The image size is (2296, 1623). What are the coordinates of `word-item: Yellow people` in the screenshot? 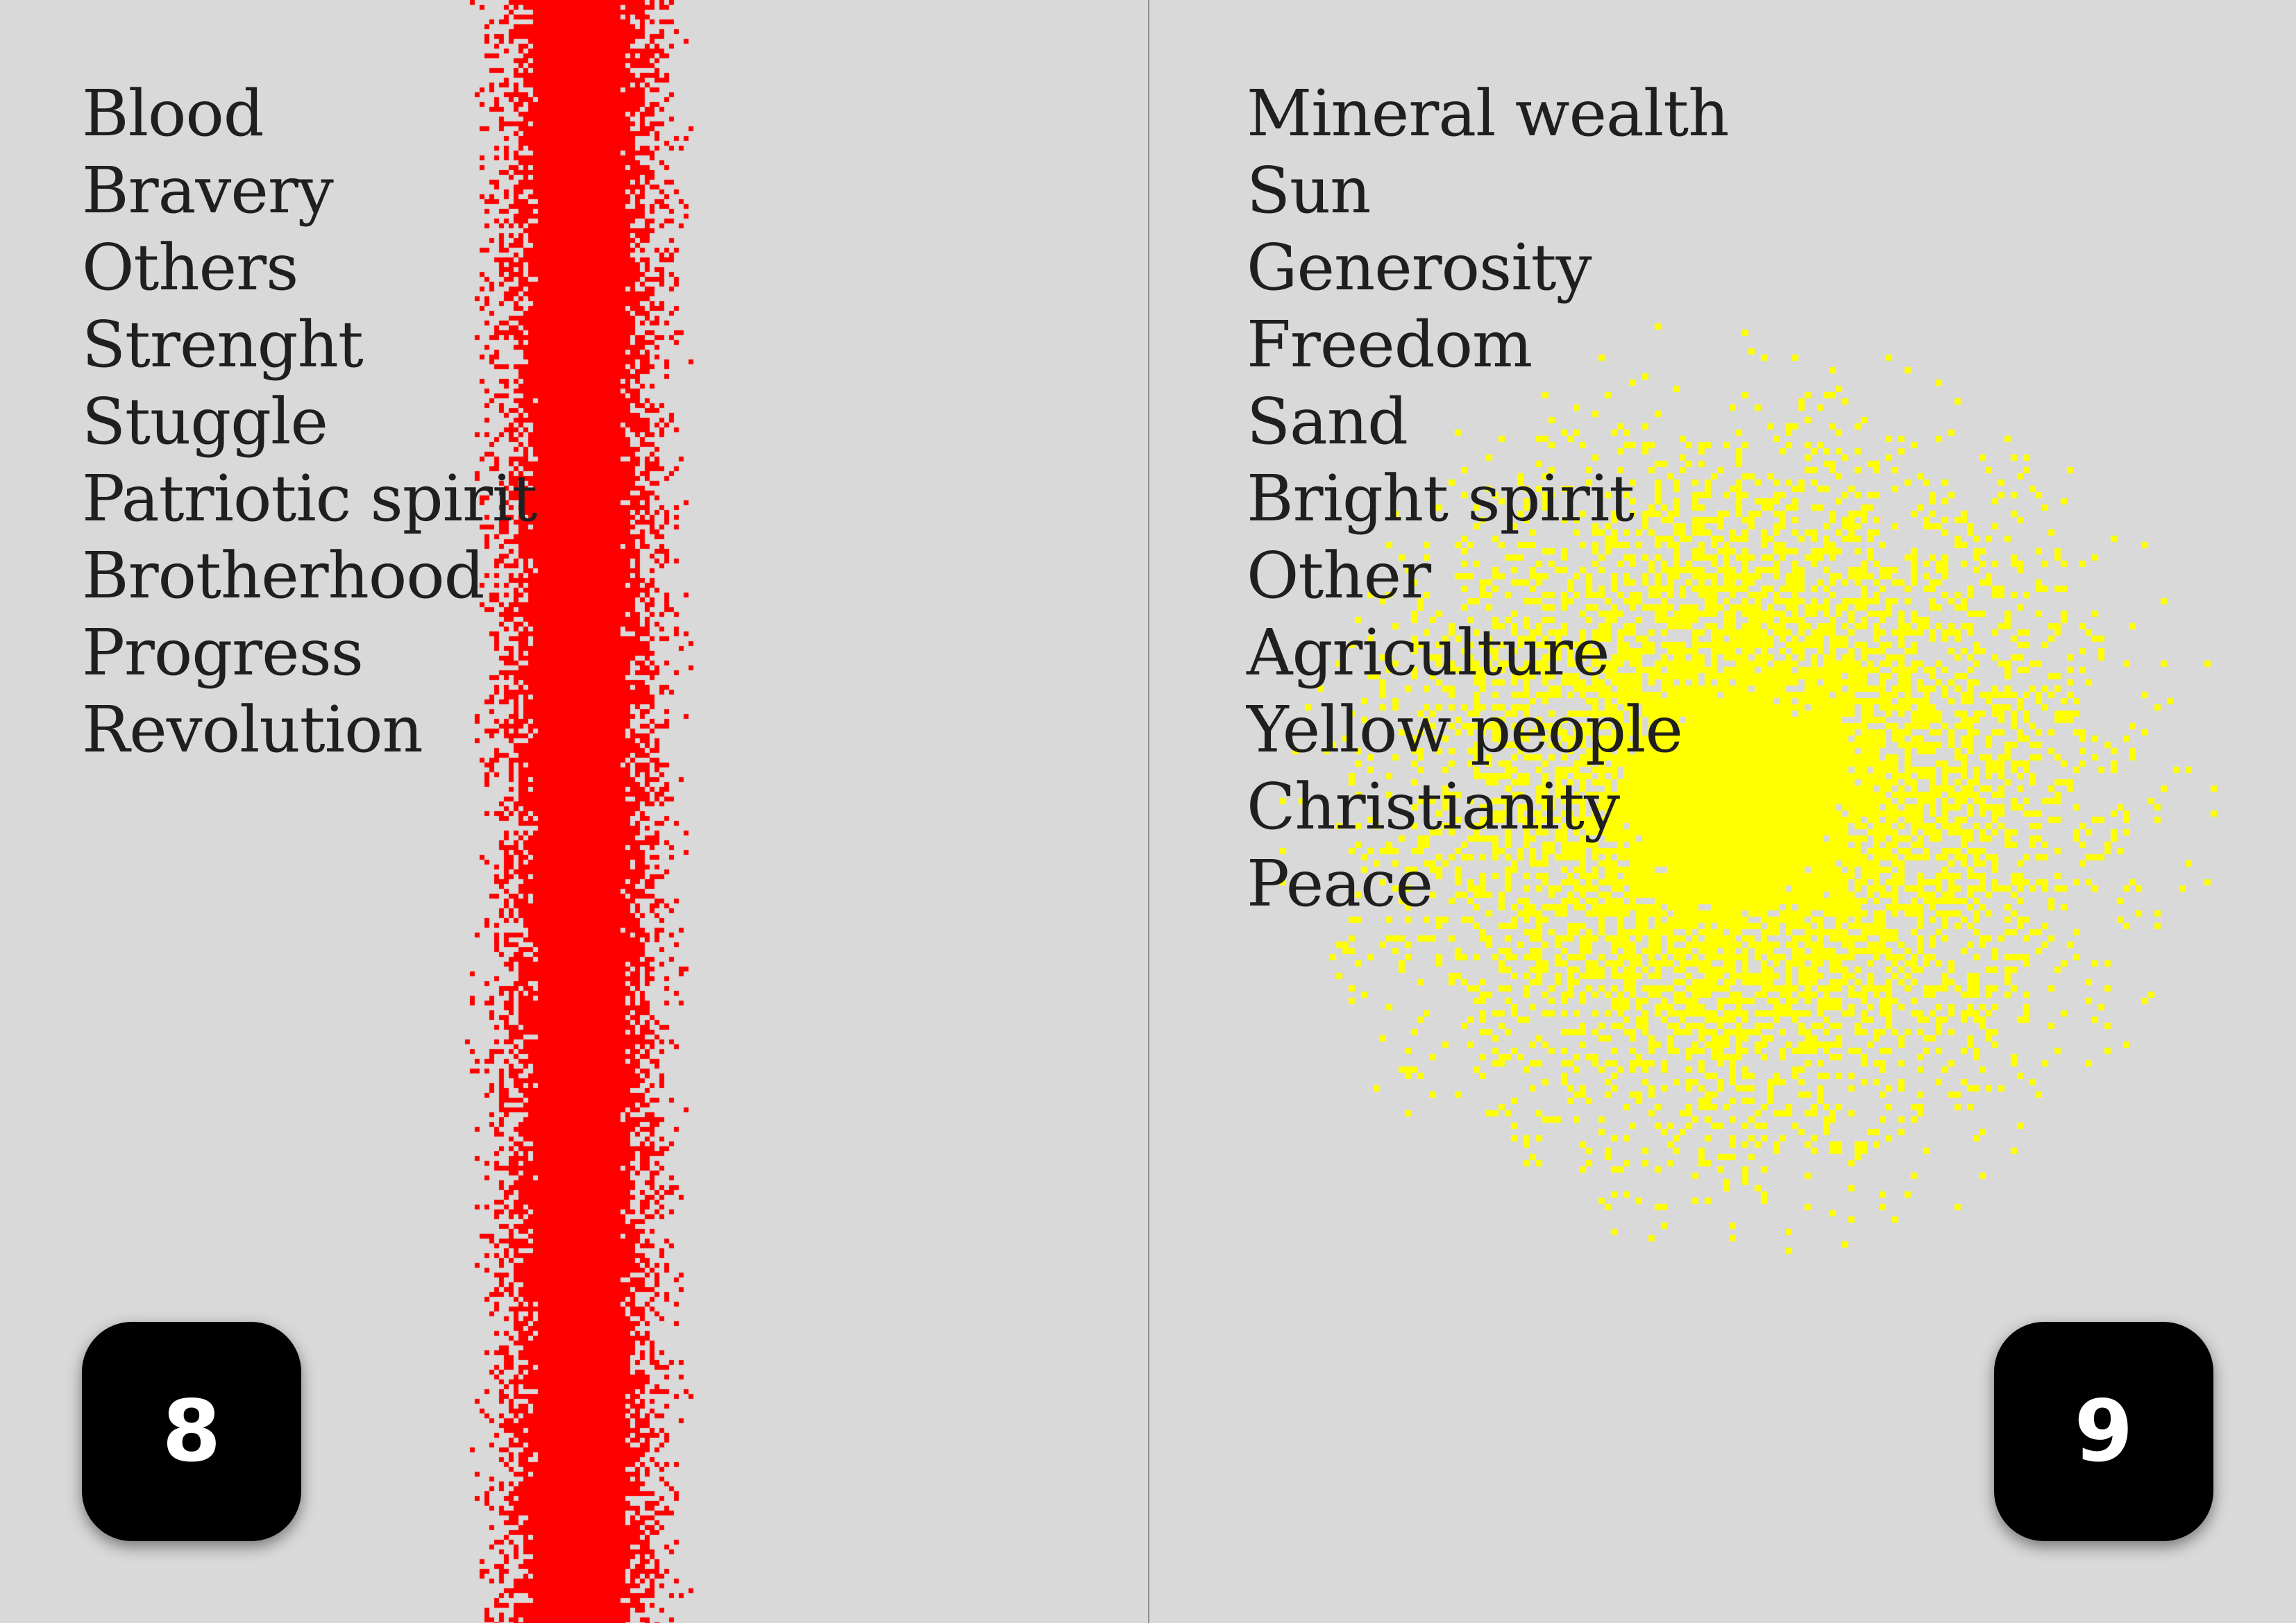 It's located at (1465, 729).